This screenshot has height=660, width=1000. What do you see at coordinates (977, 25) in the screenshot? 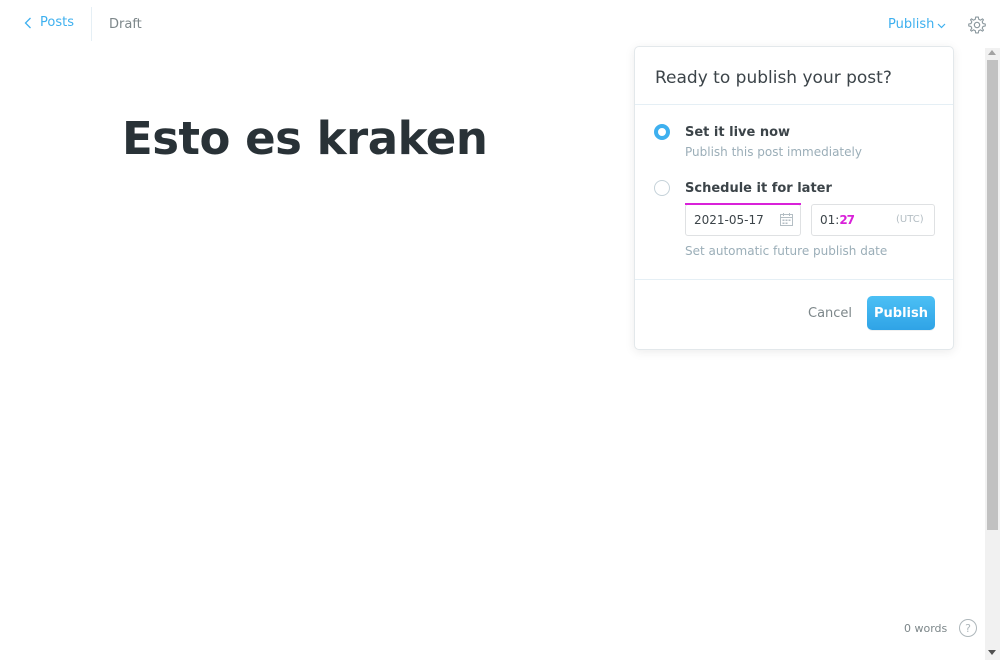
I see `gear-icon` at bounding box center [977, 25].